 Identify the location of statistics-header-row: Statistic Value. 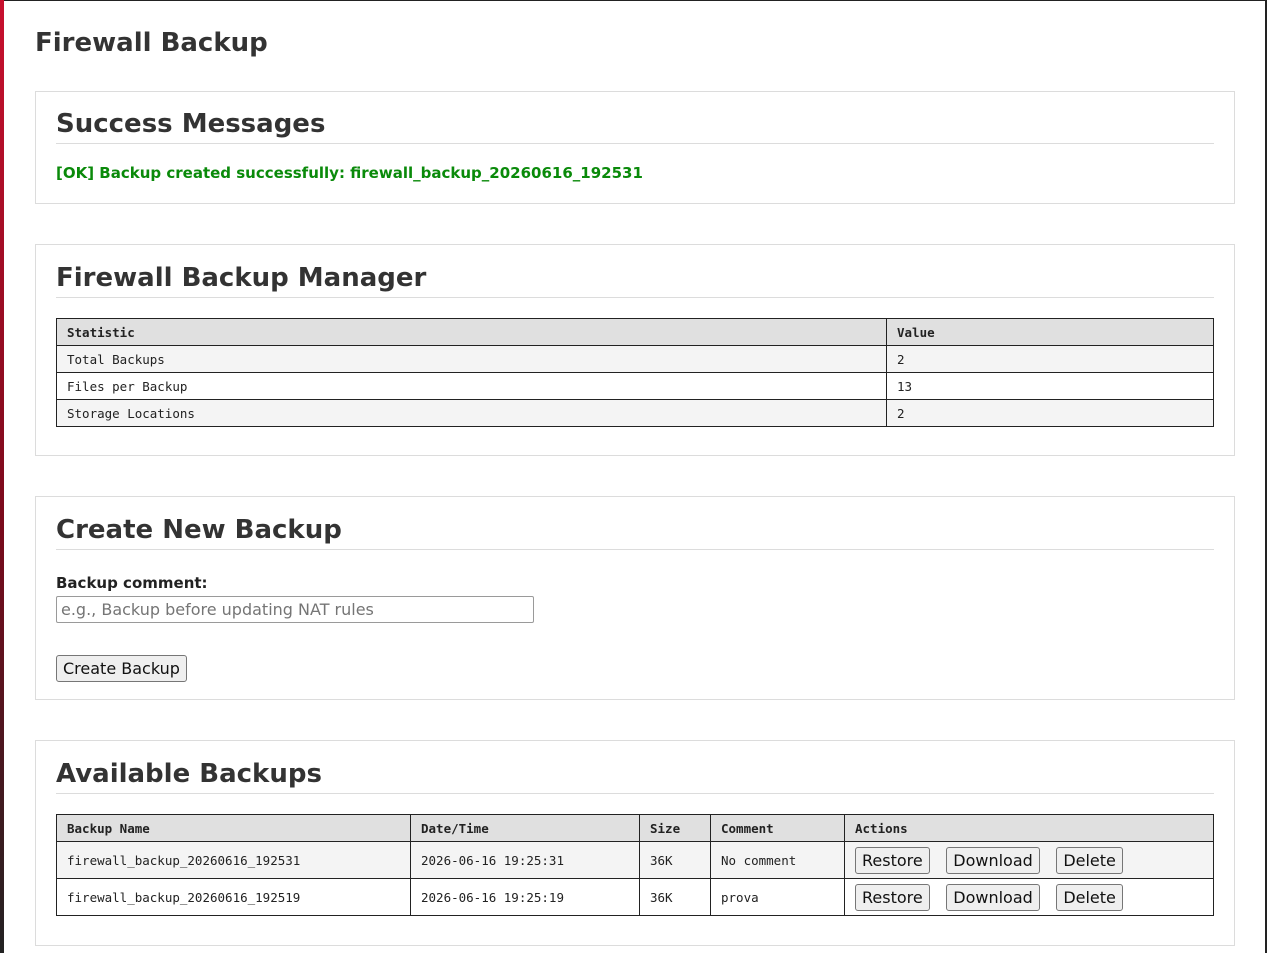
(635, 332).